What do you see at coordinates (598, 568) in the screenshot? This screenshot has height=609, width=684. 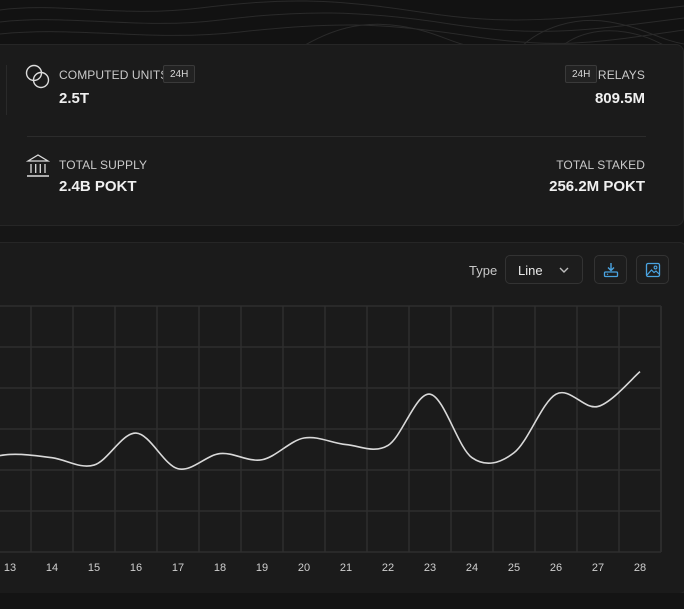 I see `x-tick-label: 27` at bounding box center [598, 568].